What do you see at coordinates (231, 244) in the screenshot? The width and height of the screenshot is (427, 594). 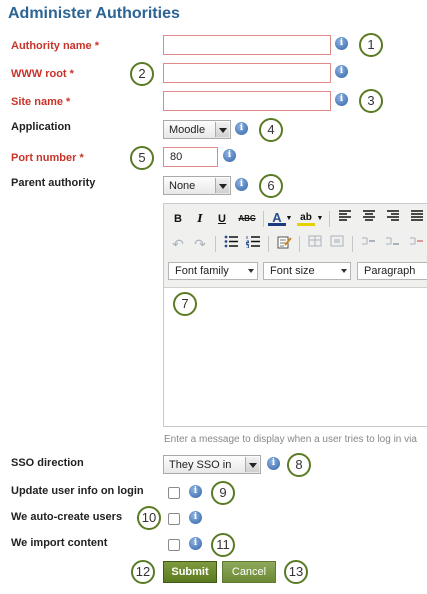 I see `bullet-list-icon` at bounding box center [231, 244].